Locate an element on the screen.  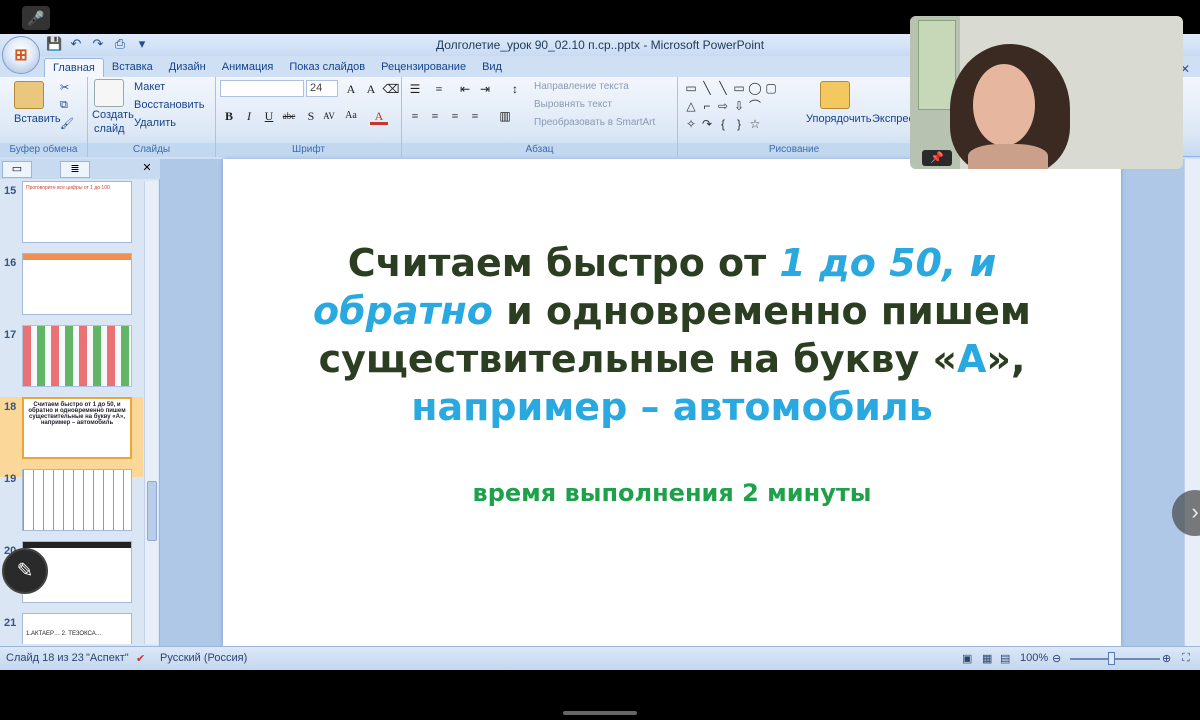
align-left-icon: ≡ is located at coordinates (415, 116).